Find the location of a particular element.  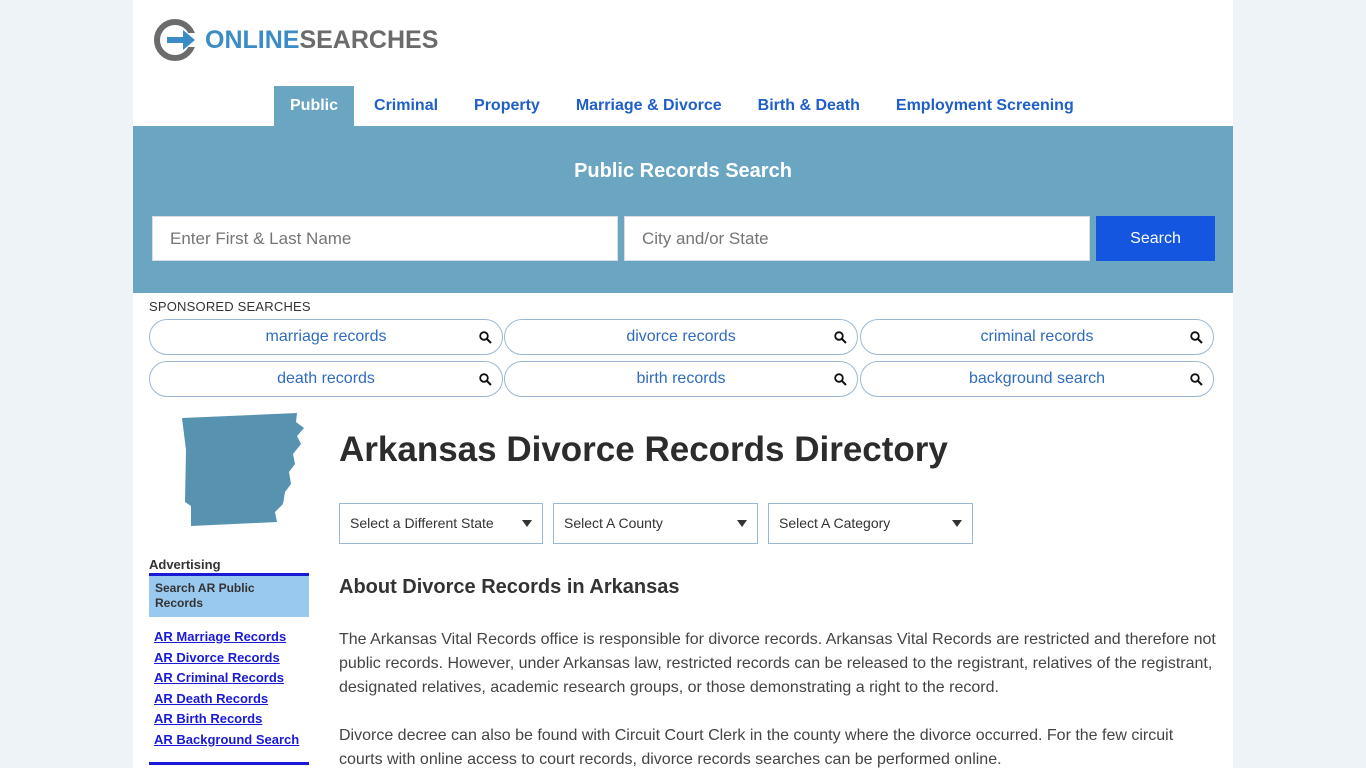

pill-label: criminal records is located at coordinates (1037, 336).